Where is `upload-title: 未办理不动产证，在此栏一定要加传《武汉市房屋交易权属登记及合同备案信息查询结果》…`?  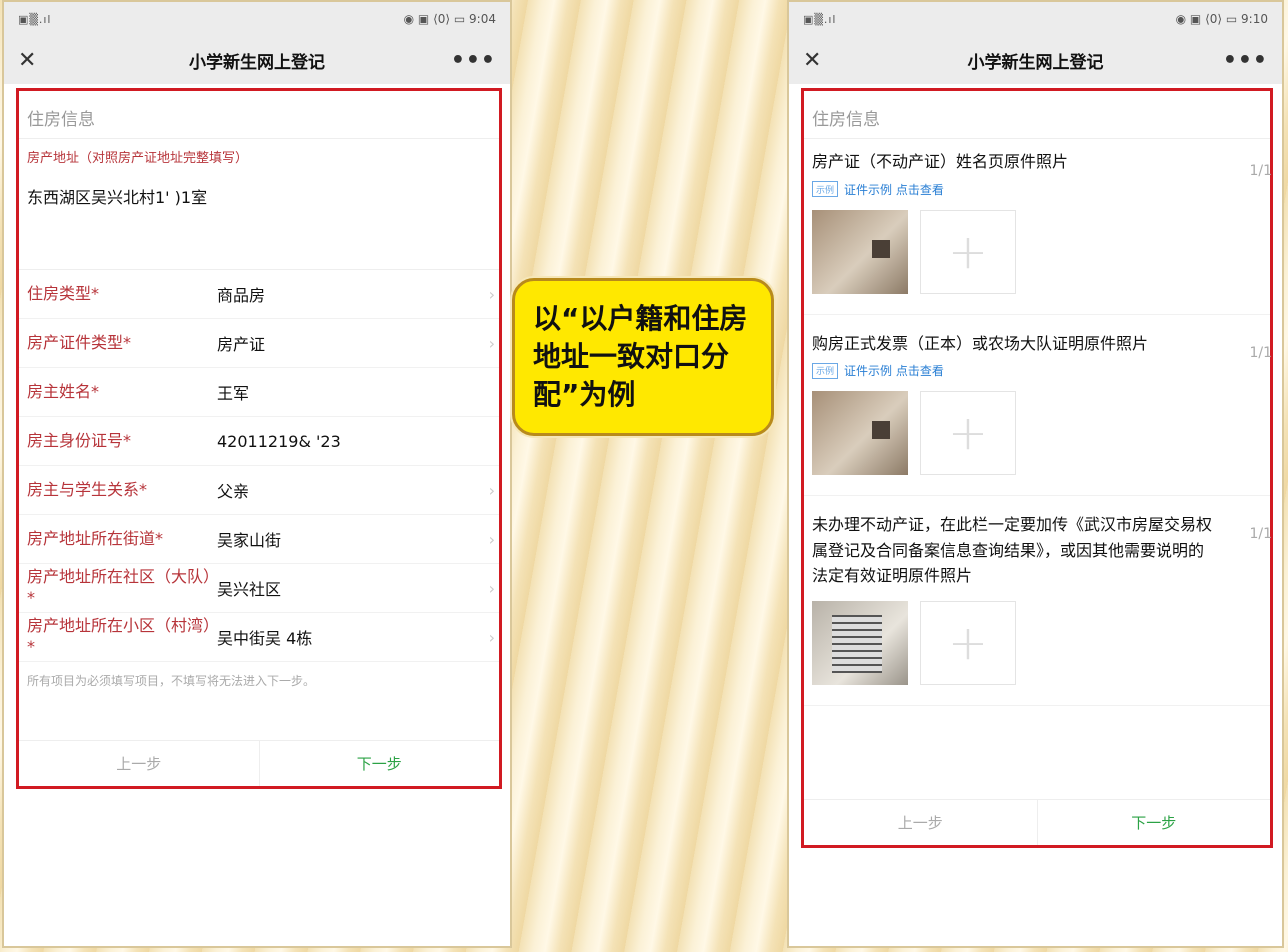 upload-title: 未办理不动产证，在此栏一定要加传《武汉市房屋交易权属登记及合同备案信息查询结果》… is located at coordinates (1012, 550).